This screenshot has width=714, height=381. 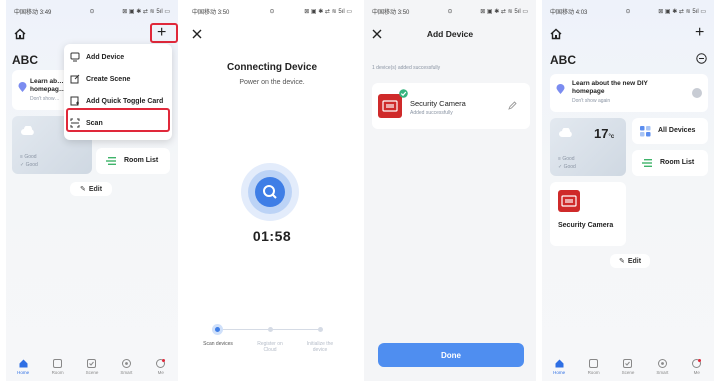 What do you see at coordinates (645, 131) in the screenshot?
I see `grid-icon` at bounding box center [645, 131].